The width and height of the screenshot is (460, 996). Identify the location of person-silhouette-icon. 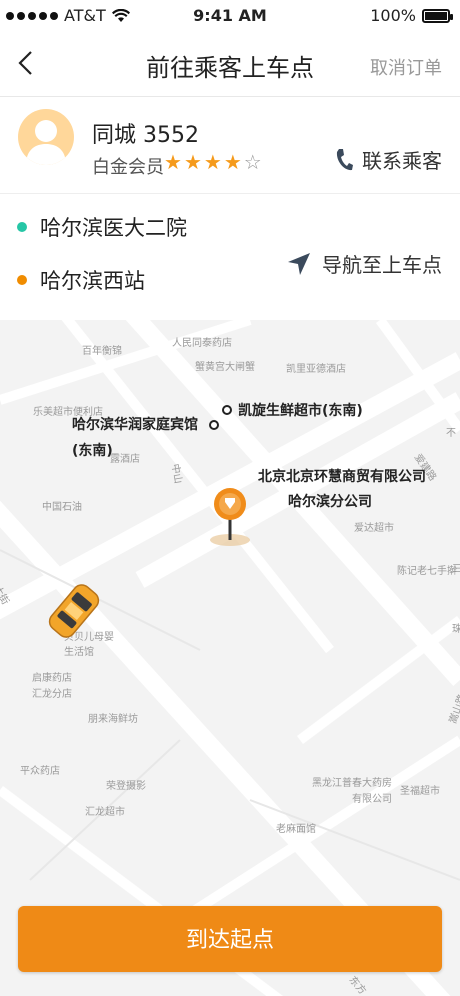
(46, 142).